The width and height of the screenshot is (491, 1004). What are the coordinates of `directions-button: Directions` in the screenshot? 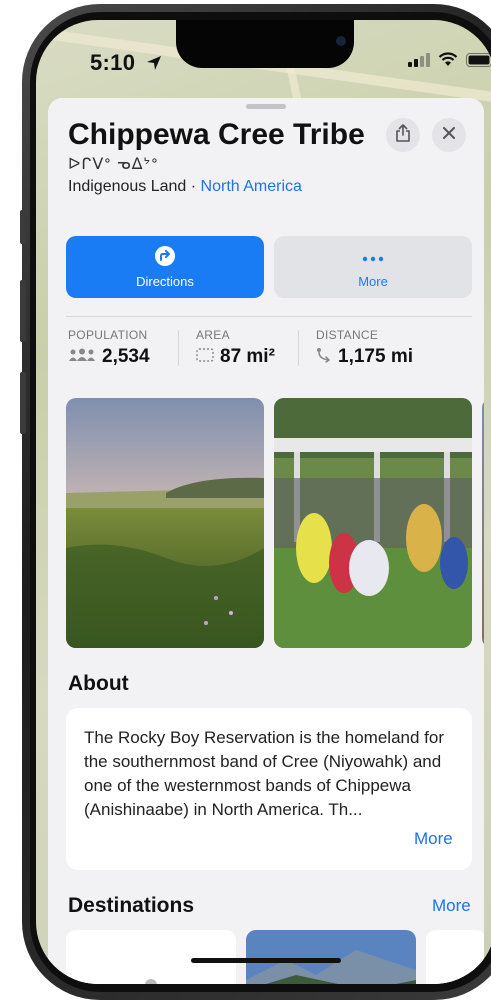 It's located at (165, 267).